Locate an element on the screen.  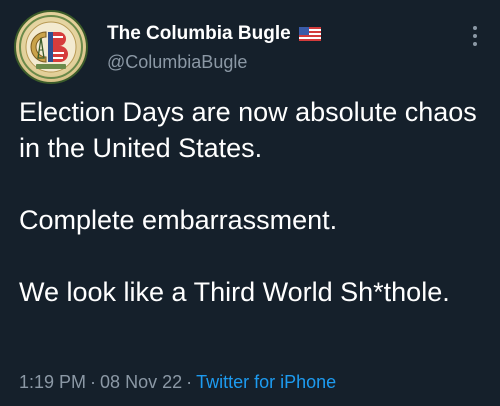
columbia-bugle-logo-icon is located at coordinates (51, 47).